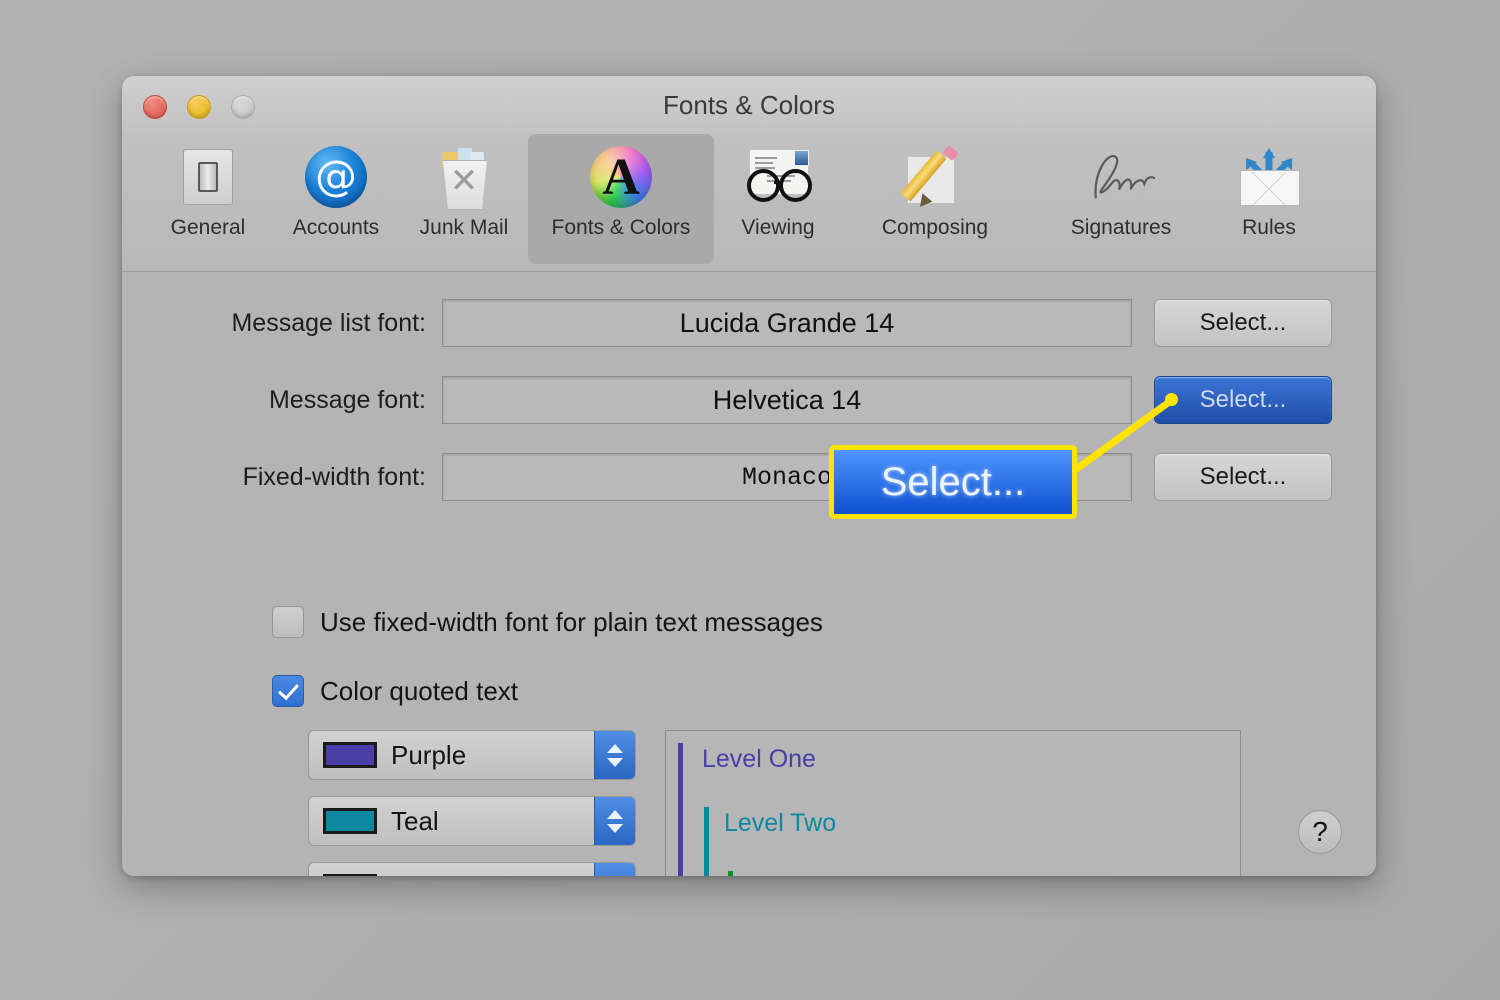 This screenshot has width=1500, height=1000. I want to click on color-quoted-text-checkbox-row: Color quoted text, so click(395, 691).